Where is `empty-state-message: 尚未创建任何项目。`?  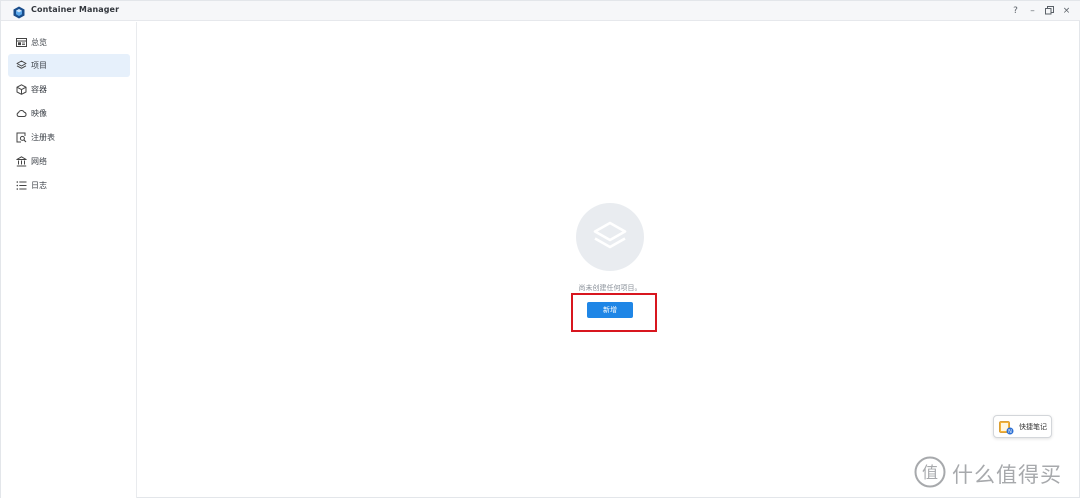 empty-state-message: 尚未创建任何项目。 is located at coordinates (610, 288).